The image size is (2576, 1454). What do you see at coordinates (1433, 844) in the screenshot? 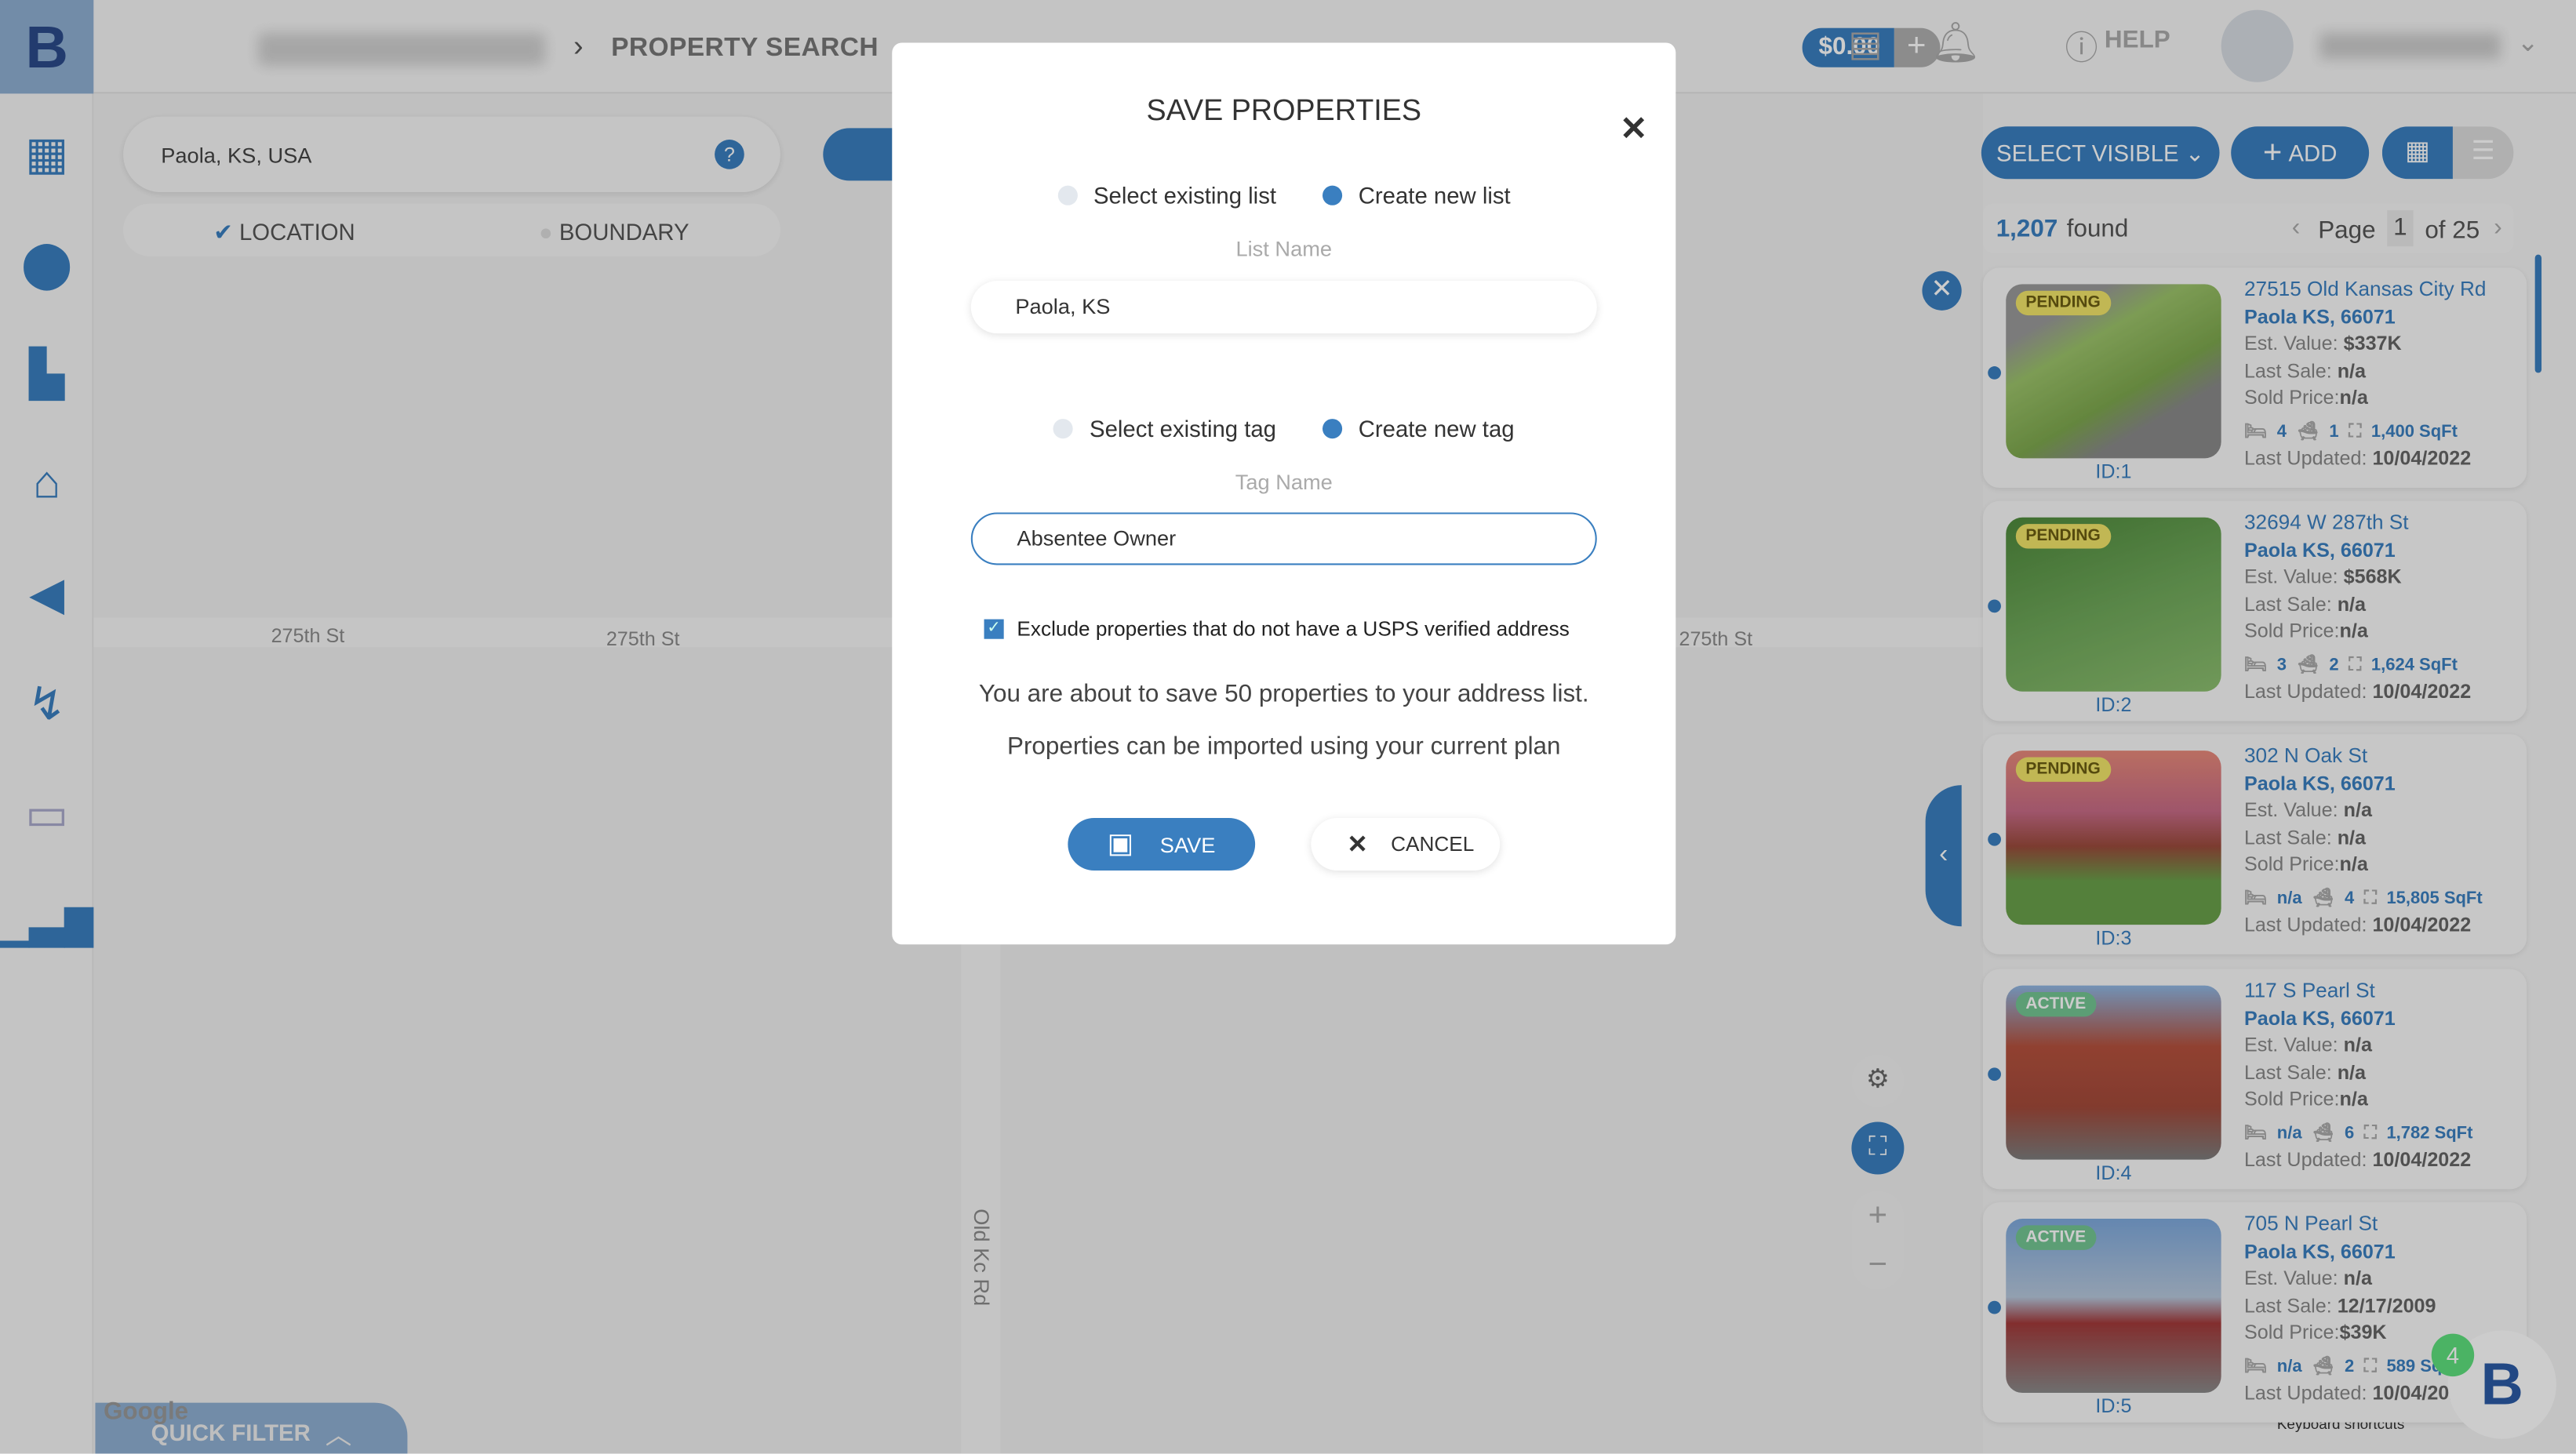
I see `cancel-label: CANCEL` at bounding box center [1433, 844].